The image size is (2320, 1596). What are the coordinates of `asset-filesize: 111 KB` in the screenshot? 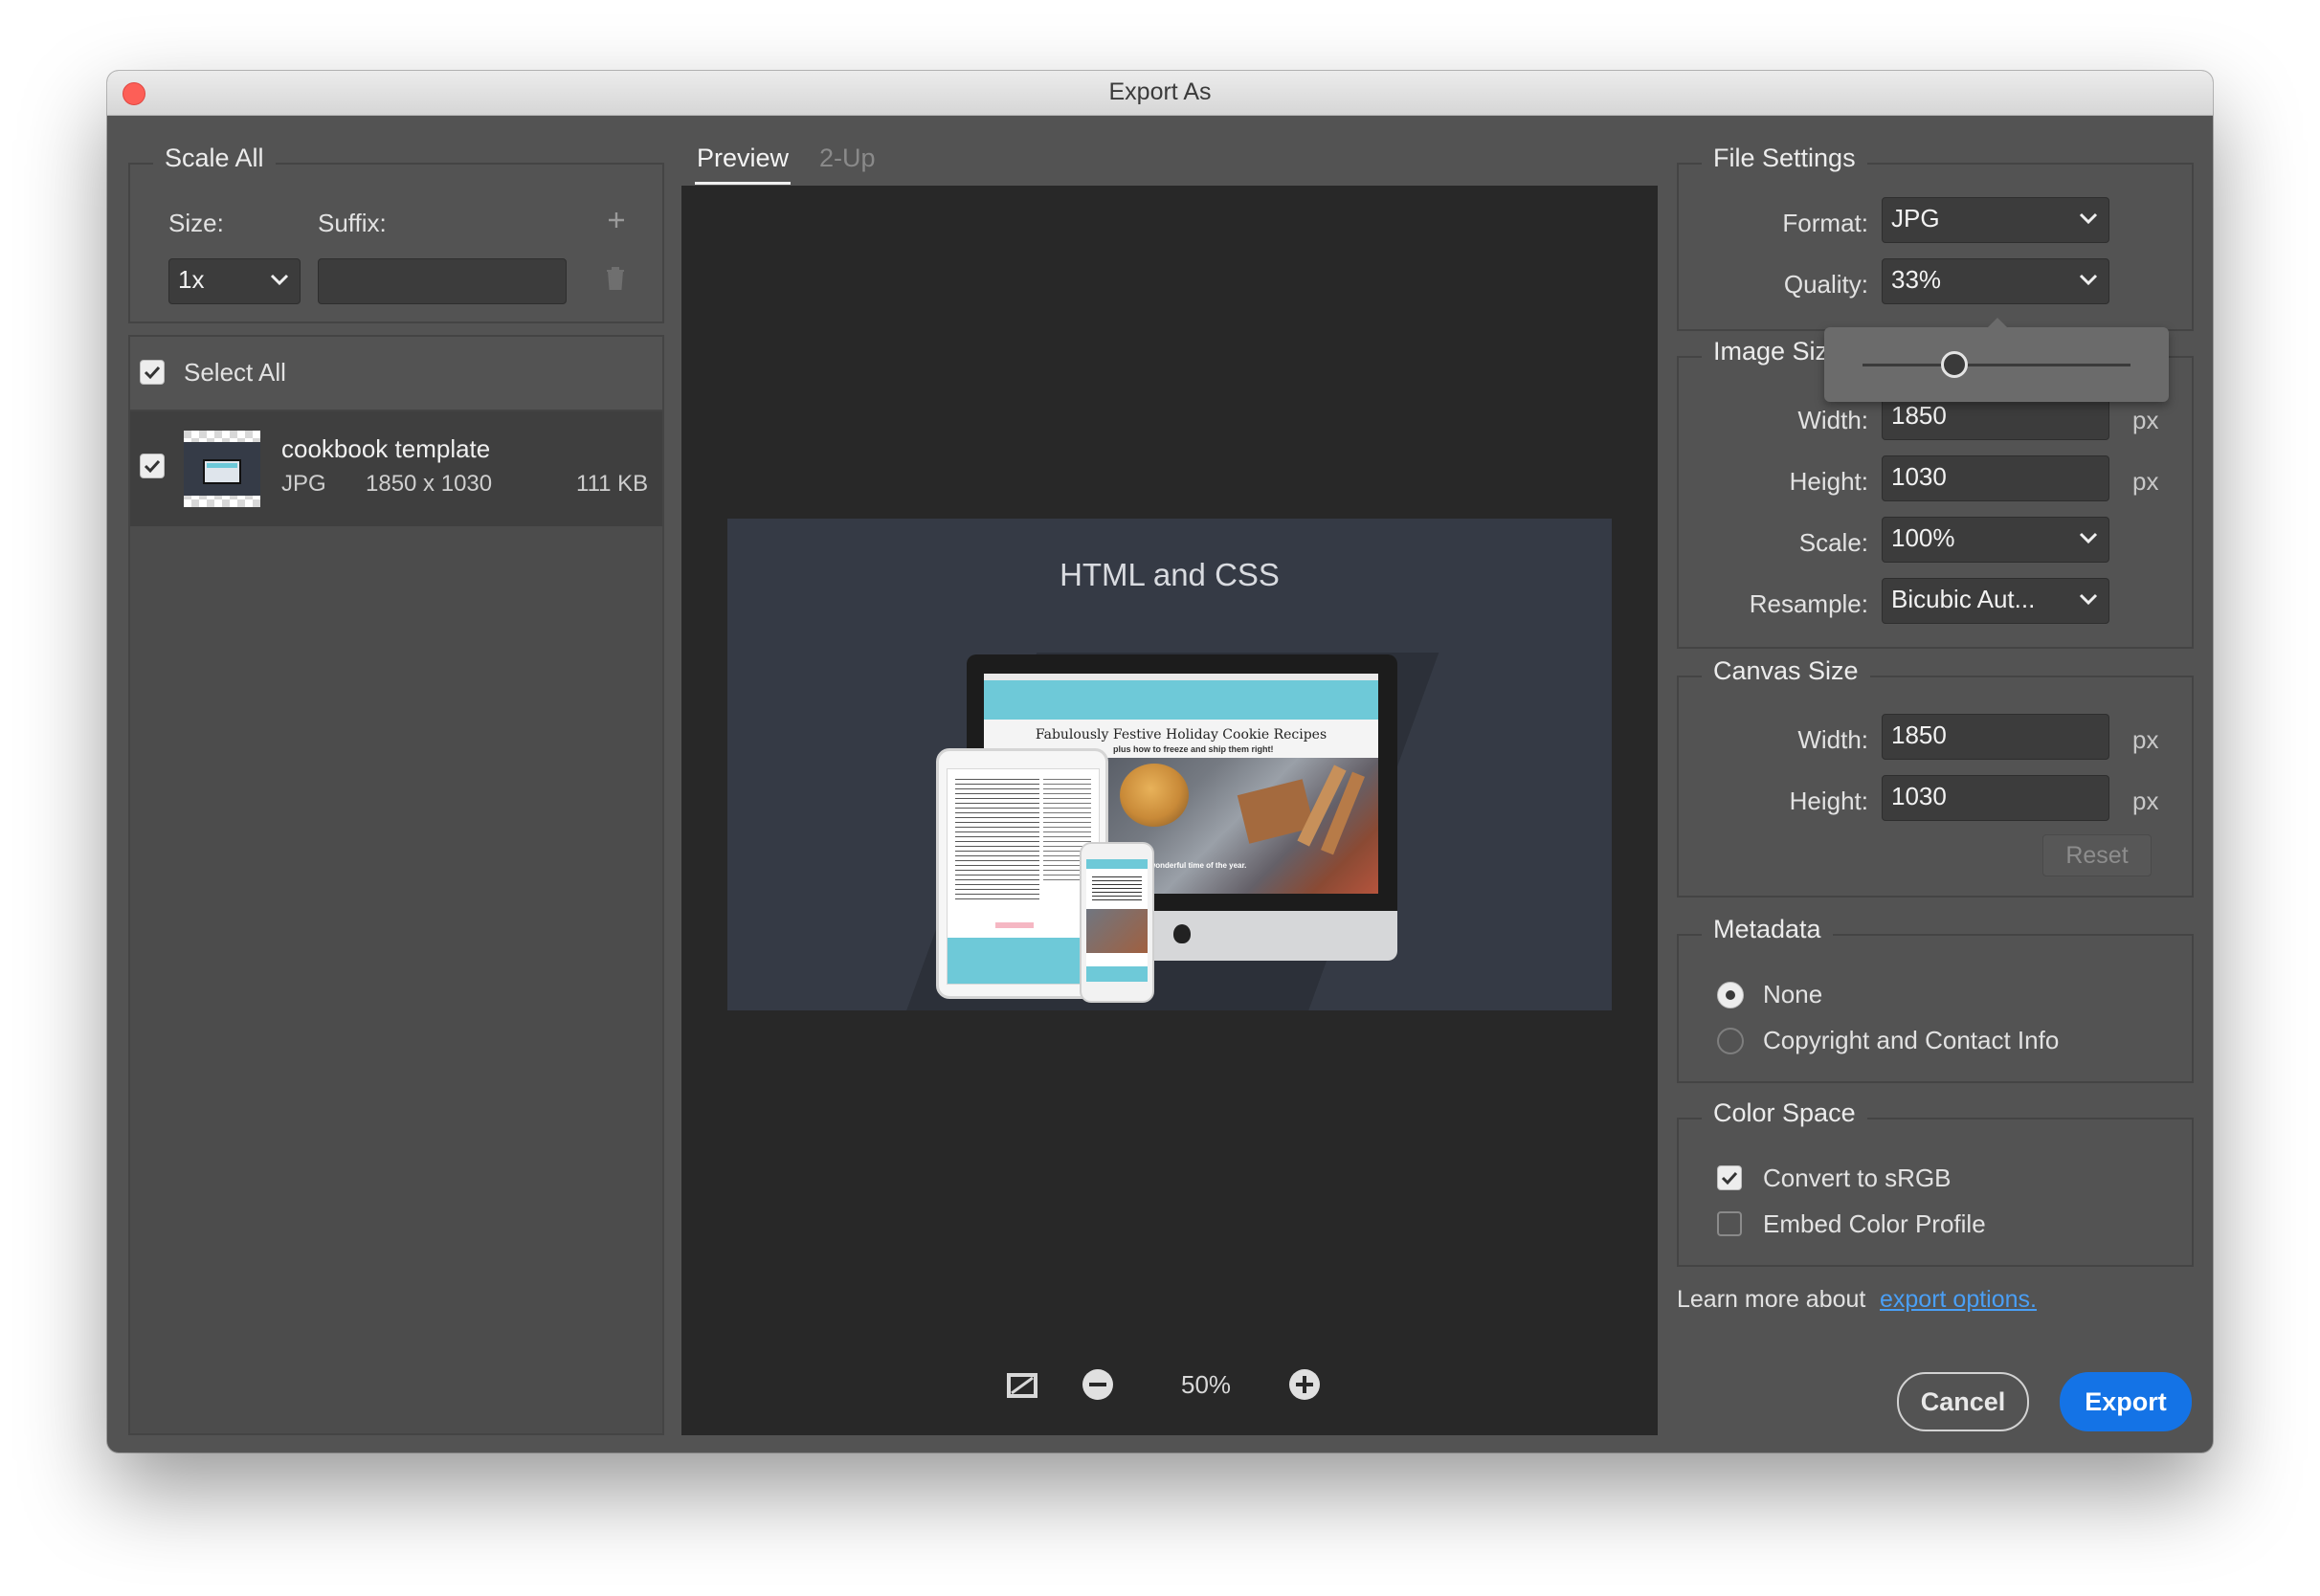 It's located at (612, 484).